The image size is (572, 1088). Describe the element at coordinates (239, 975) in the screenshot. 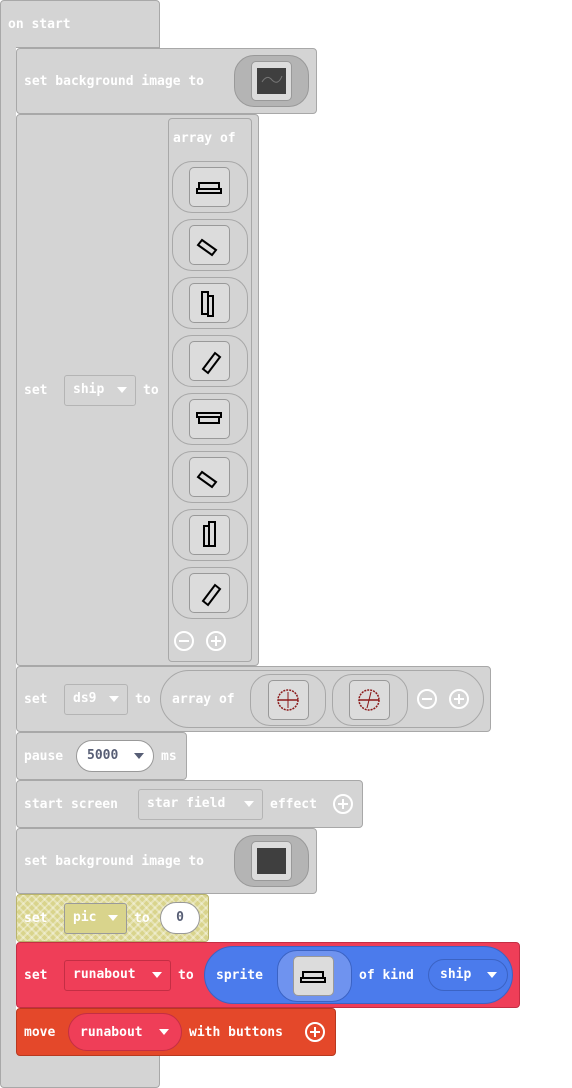

I see `sprite-label: sprite` at that location.